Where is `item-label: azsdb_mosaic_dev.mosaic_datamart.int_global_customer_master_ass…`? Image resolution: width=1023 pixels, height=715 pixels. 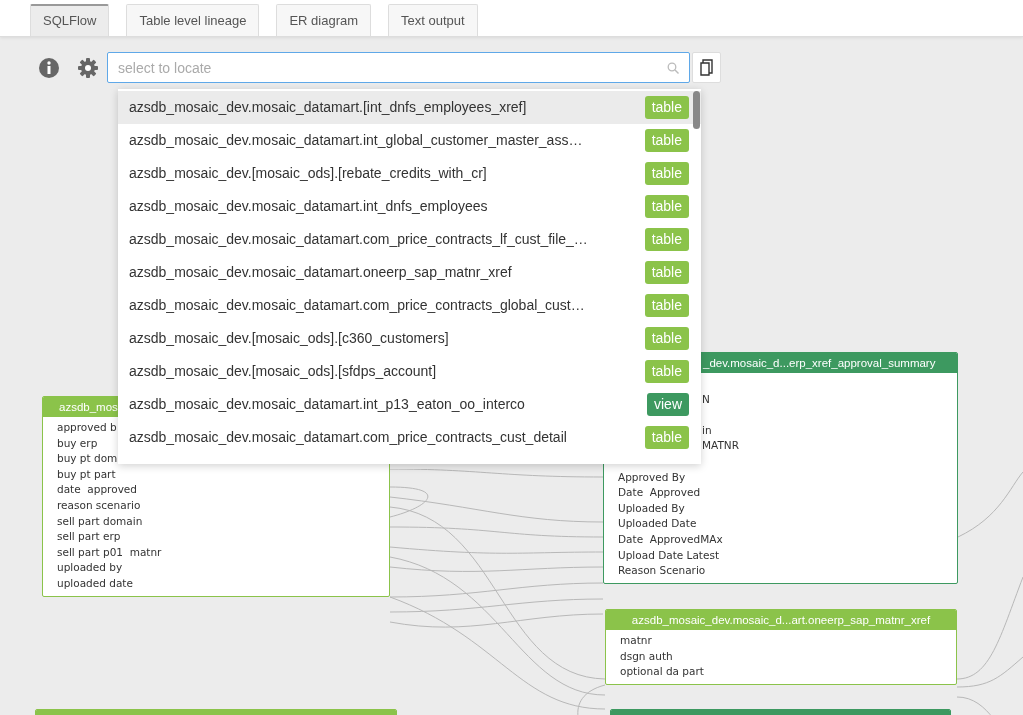
item-label: azsdb_mosaic_dev.mosaic_datamart.int_global_customer_master_ass… is located at coordinates (356, 140).